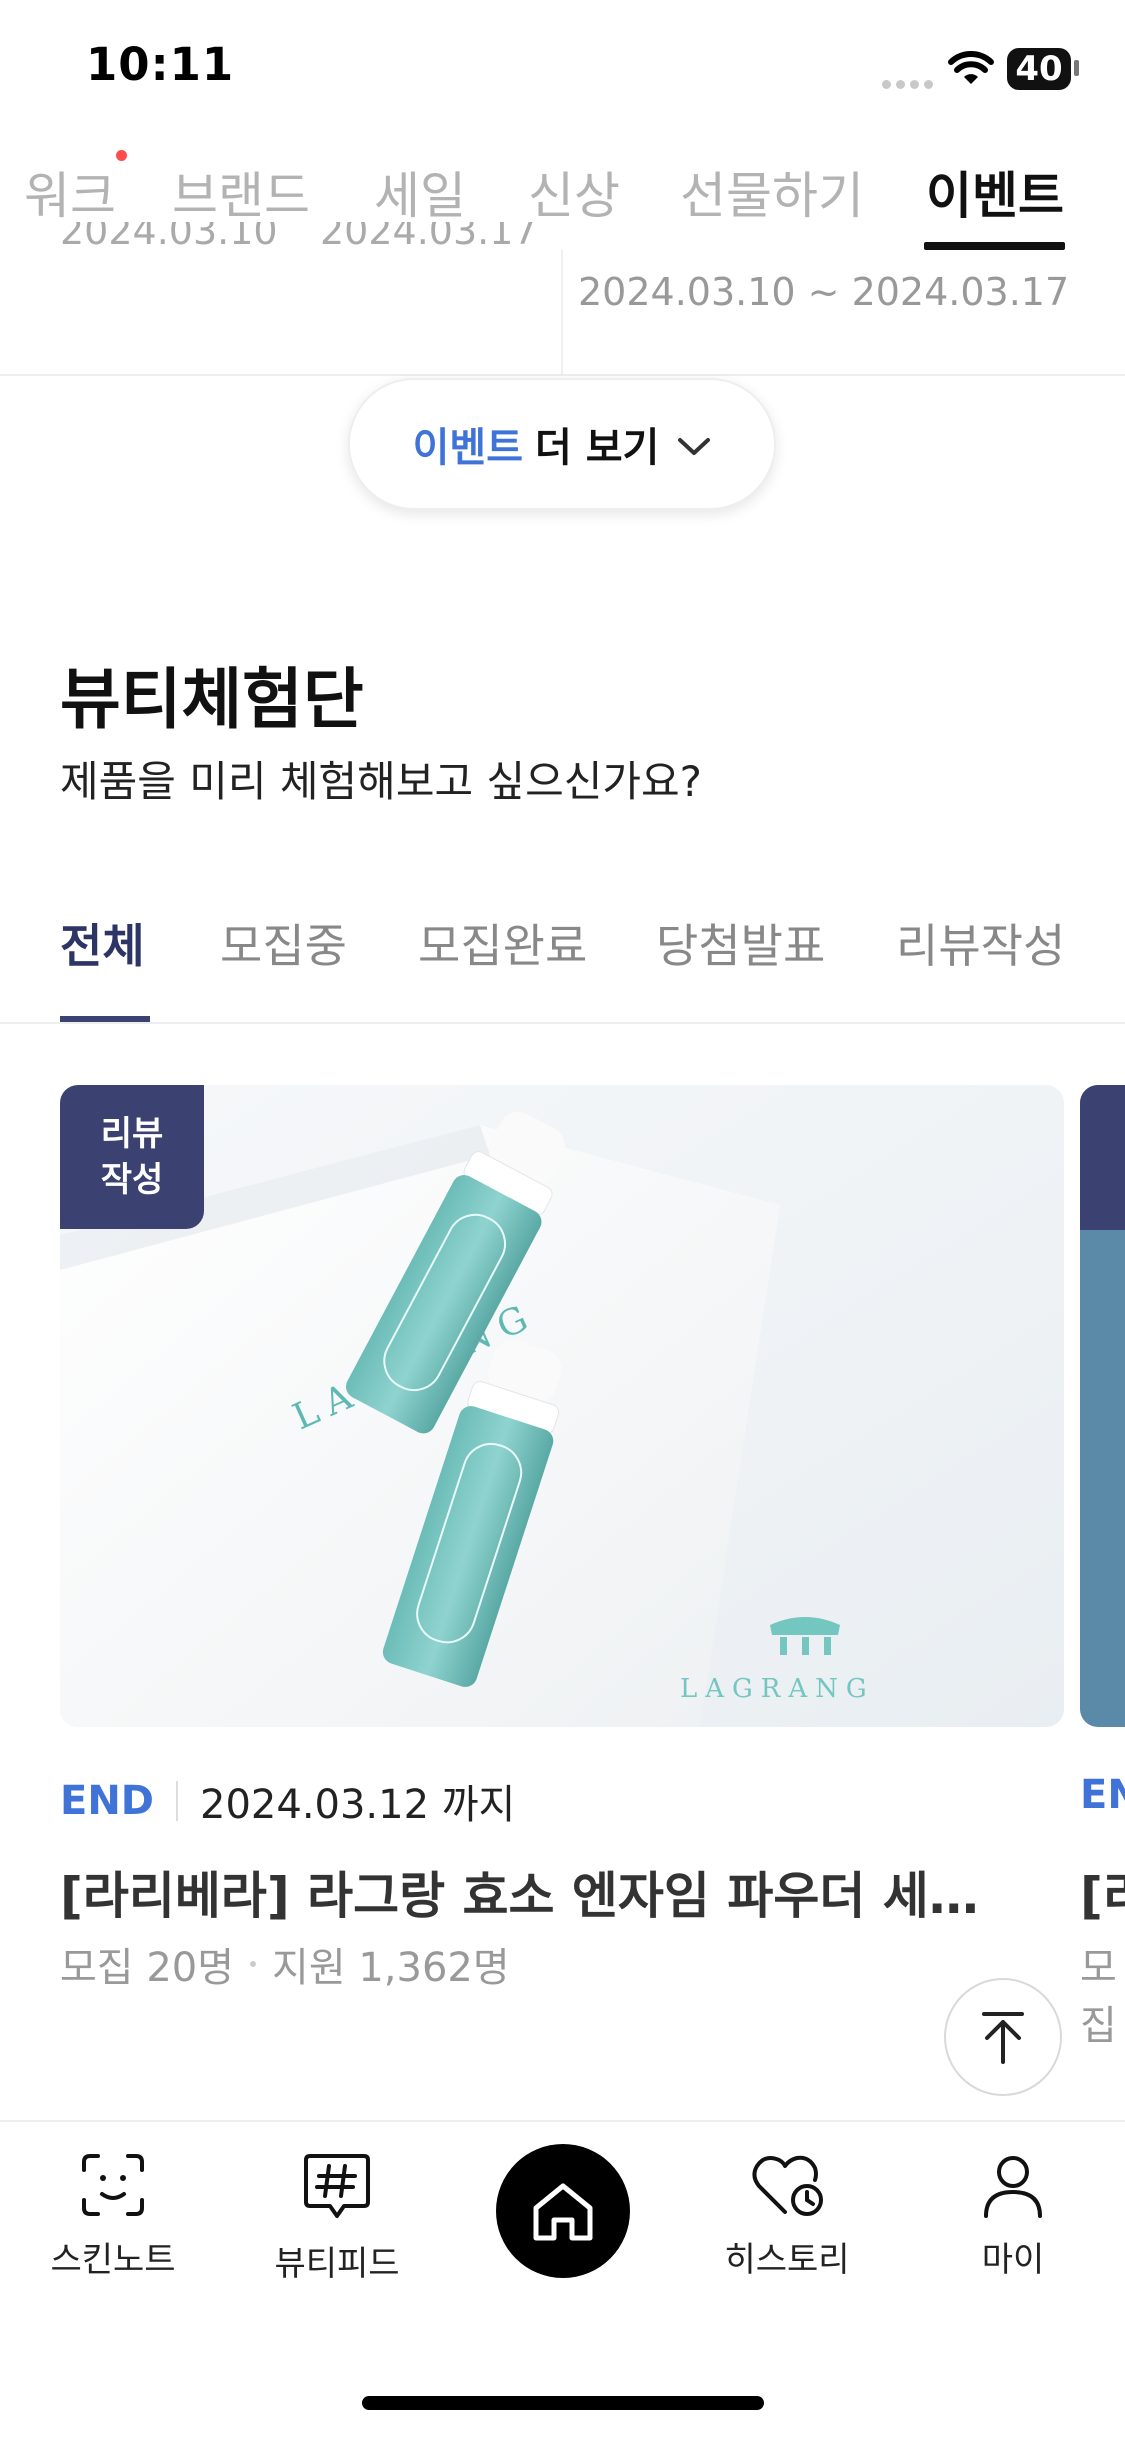 Image resolution: width=1125 pixels, height=2438 pixels. Describe the element at coordinates (994, 246) in the screenshot. I see `category-active-indicator` at that location.